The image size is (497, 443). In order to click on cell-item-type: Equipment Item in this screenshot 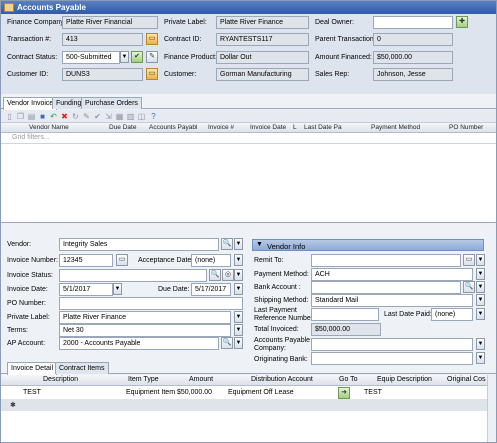, I will do `click(150, 392)`.